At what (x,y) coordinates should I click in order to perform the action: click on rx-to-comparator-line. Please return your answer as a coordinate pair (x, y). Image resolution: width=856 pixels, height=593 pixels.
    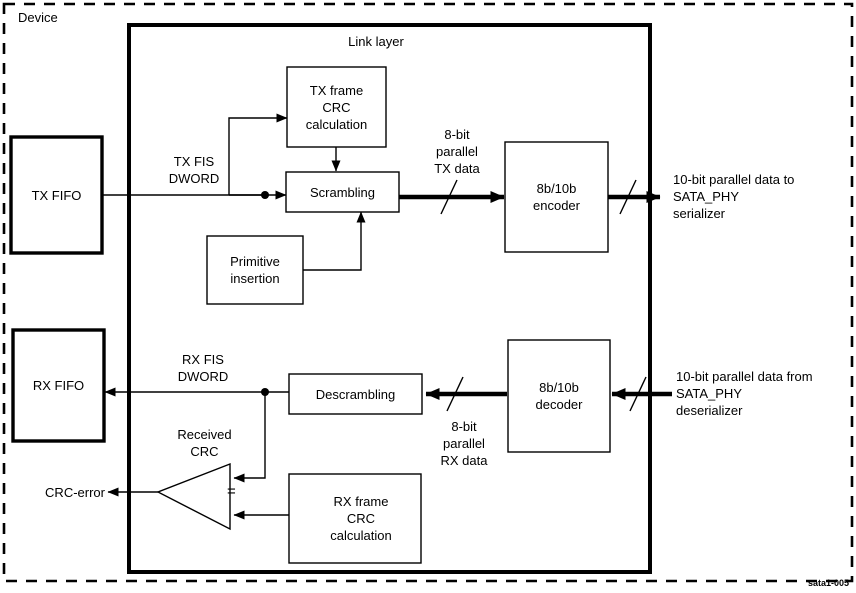
    Looking at the image, I should click on (249, 437).